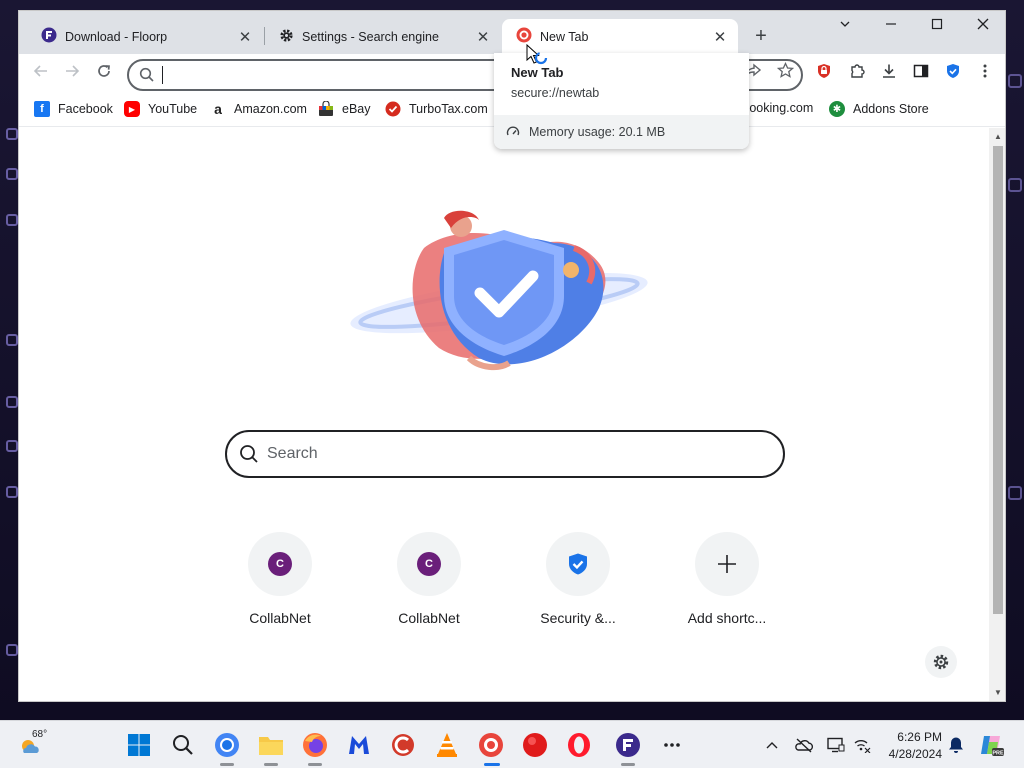  Describe the element at coordinates (145, 36) in the screenshot. I see `tab-download-floorp: Download - Floorp ✕` at that location.